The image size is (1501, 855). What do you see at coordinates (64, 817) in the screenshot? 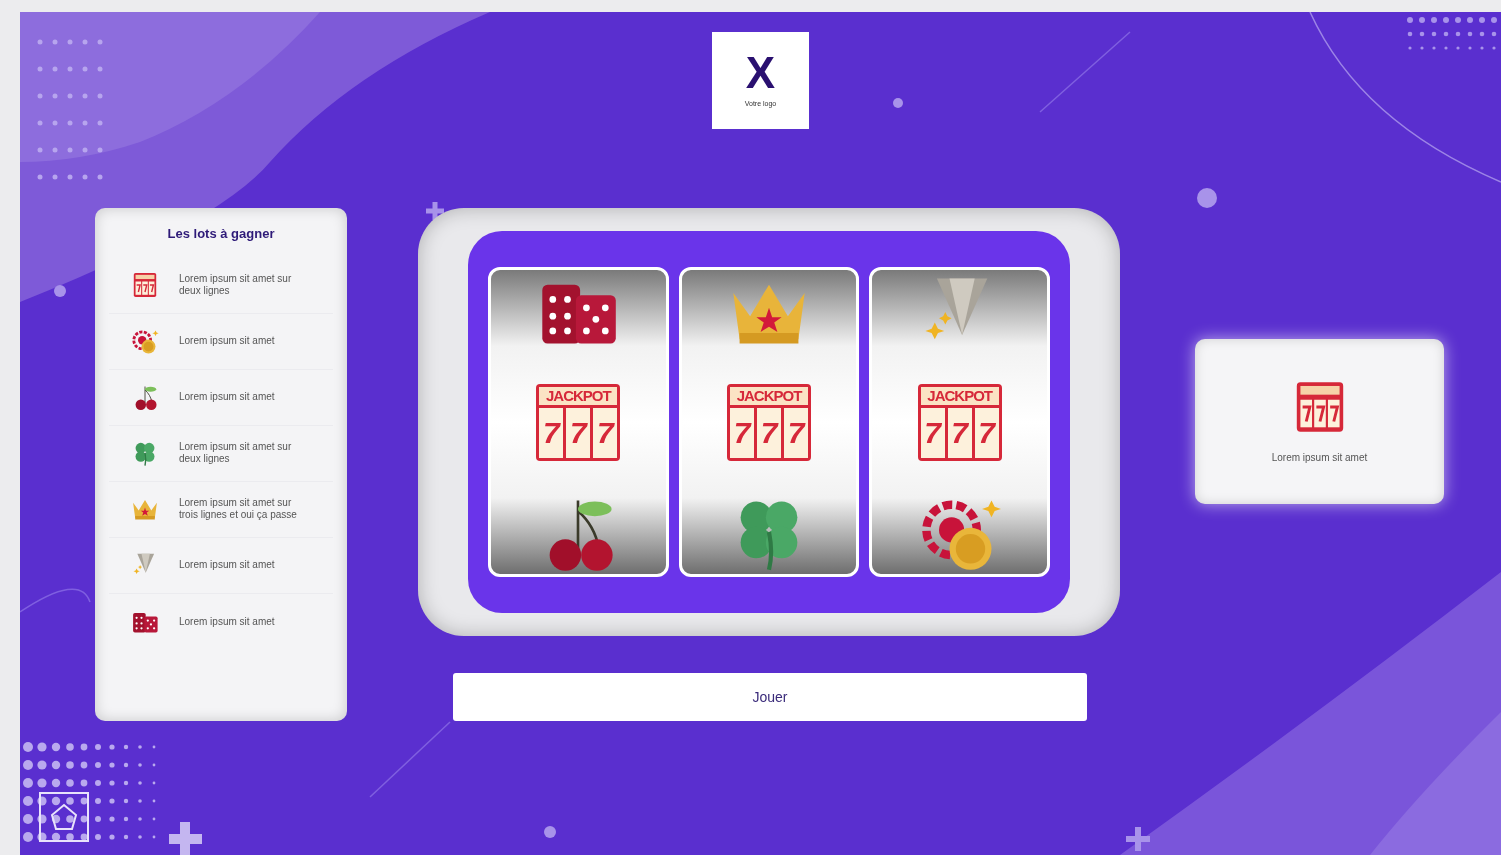
I see `home-icon` at bounding box center [64, 817].